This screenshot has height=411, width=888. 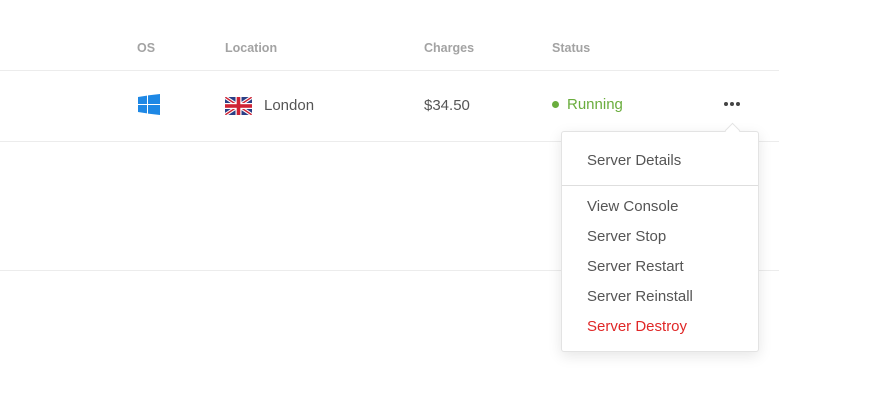 I want to click on menu-item-server-restart: Server Restart, so click(x=635, y=266).